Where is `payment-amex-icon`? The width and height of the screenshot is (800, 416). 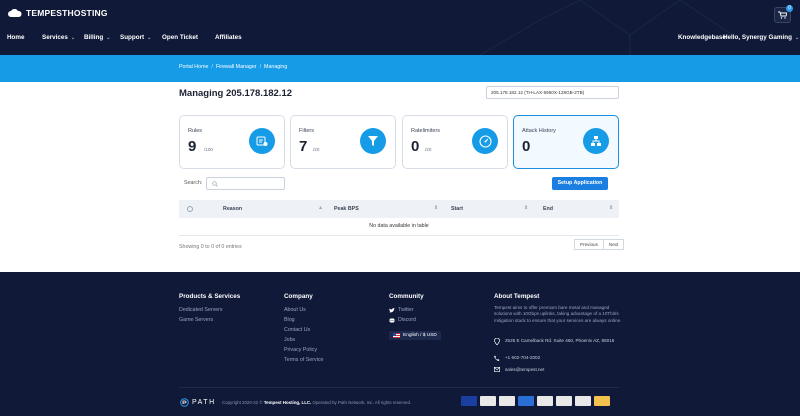
payment-amex-icon is located at coordinates (526, 401).